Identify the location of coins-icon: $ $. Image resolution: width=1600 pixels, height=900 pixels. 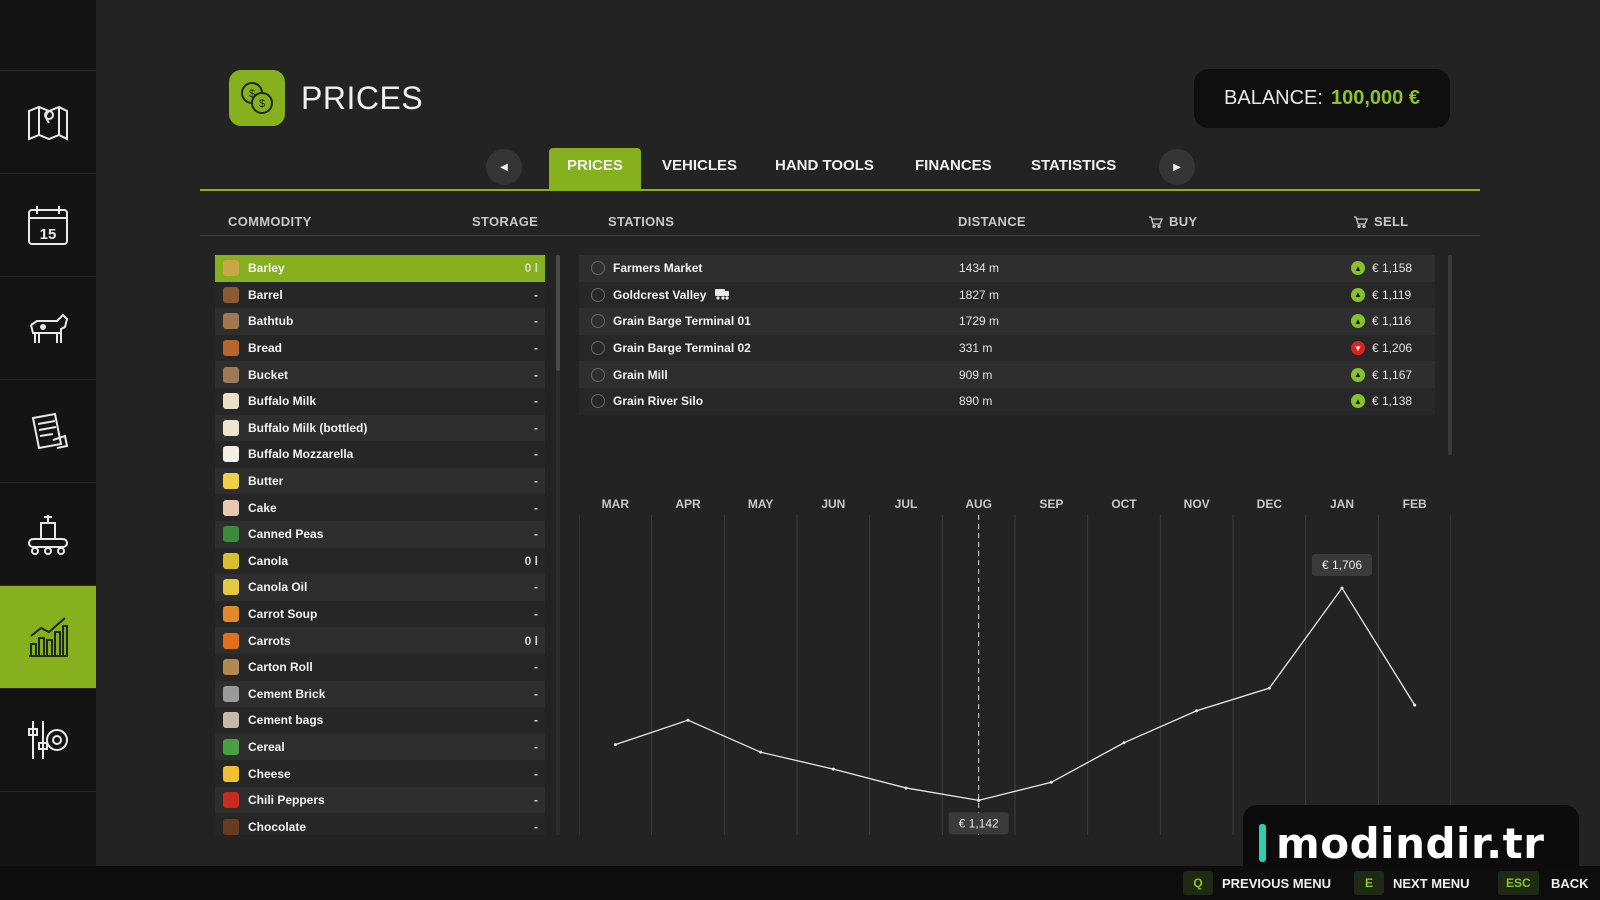
(257, 98).